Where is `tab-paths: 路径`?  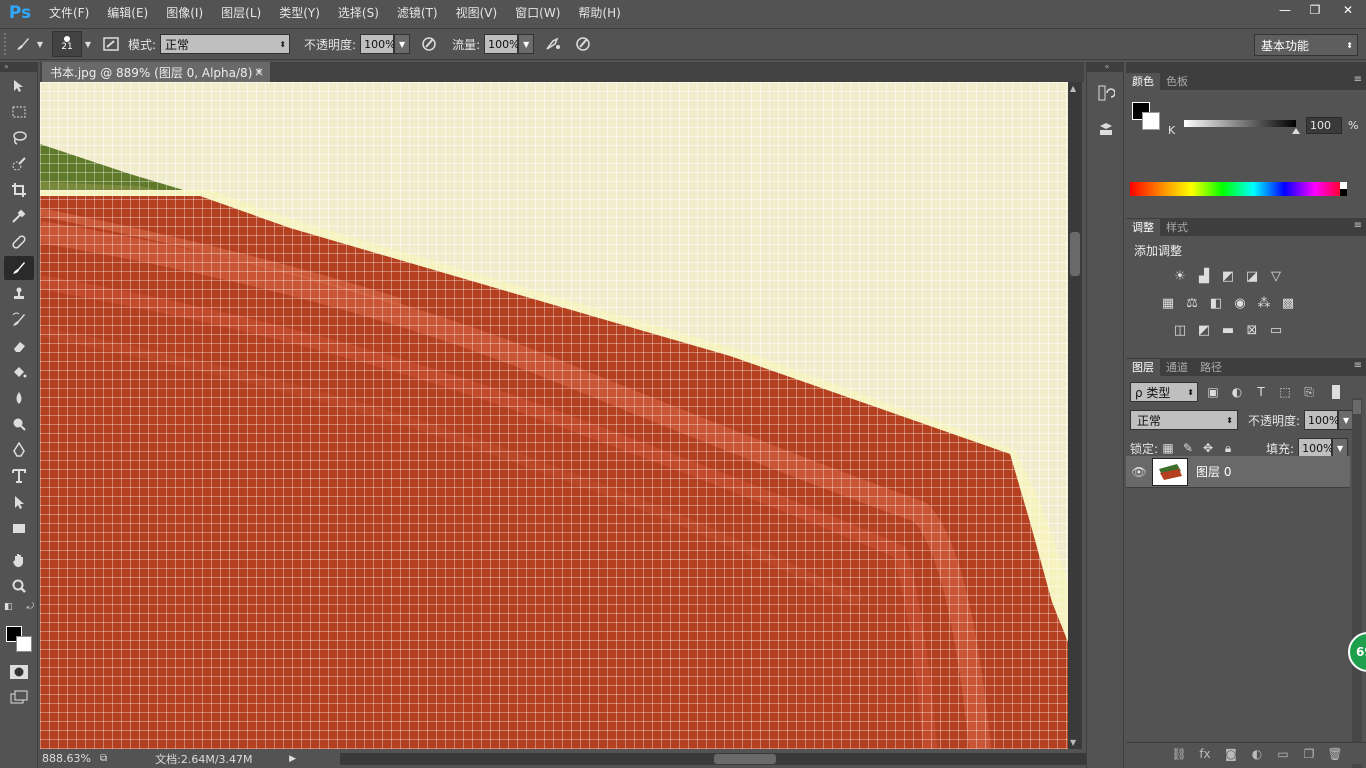 tab-paths: 路径 is located at coordinates (1211, 367).